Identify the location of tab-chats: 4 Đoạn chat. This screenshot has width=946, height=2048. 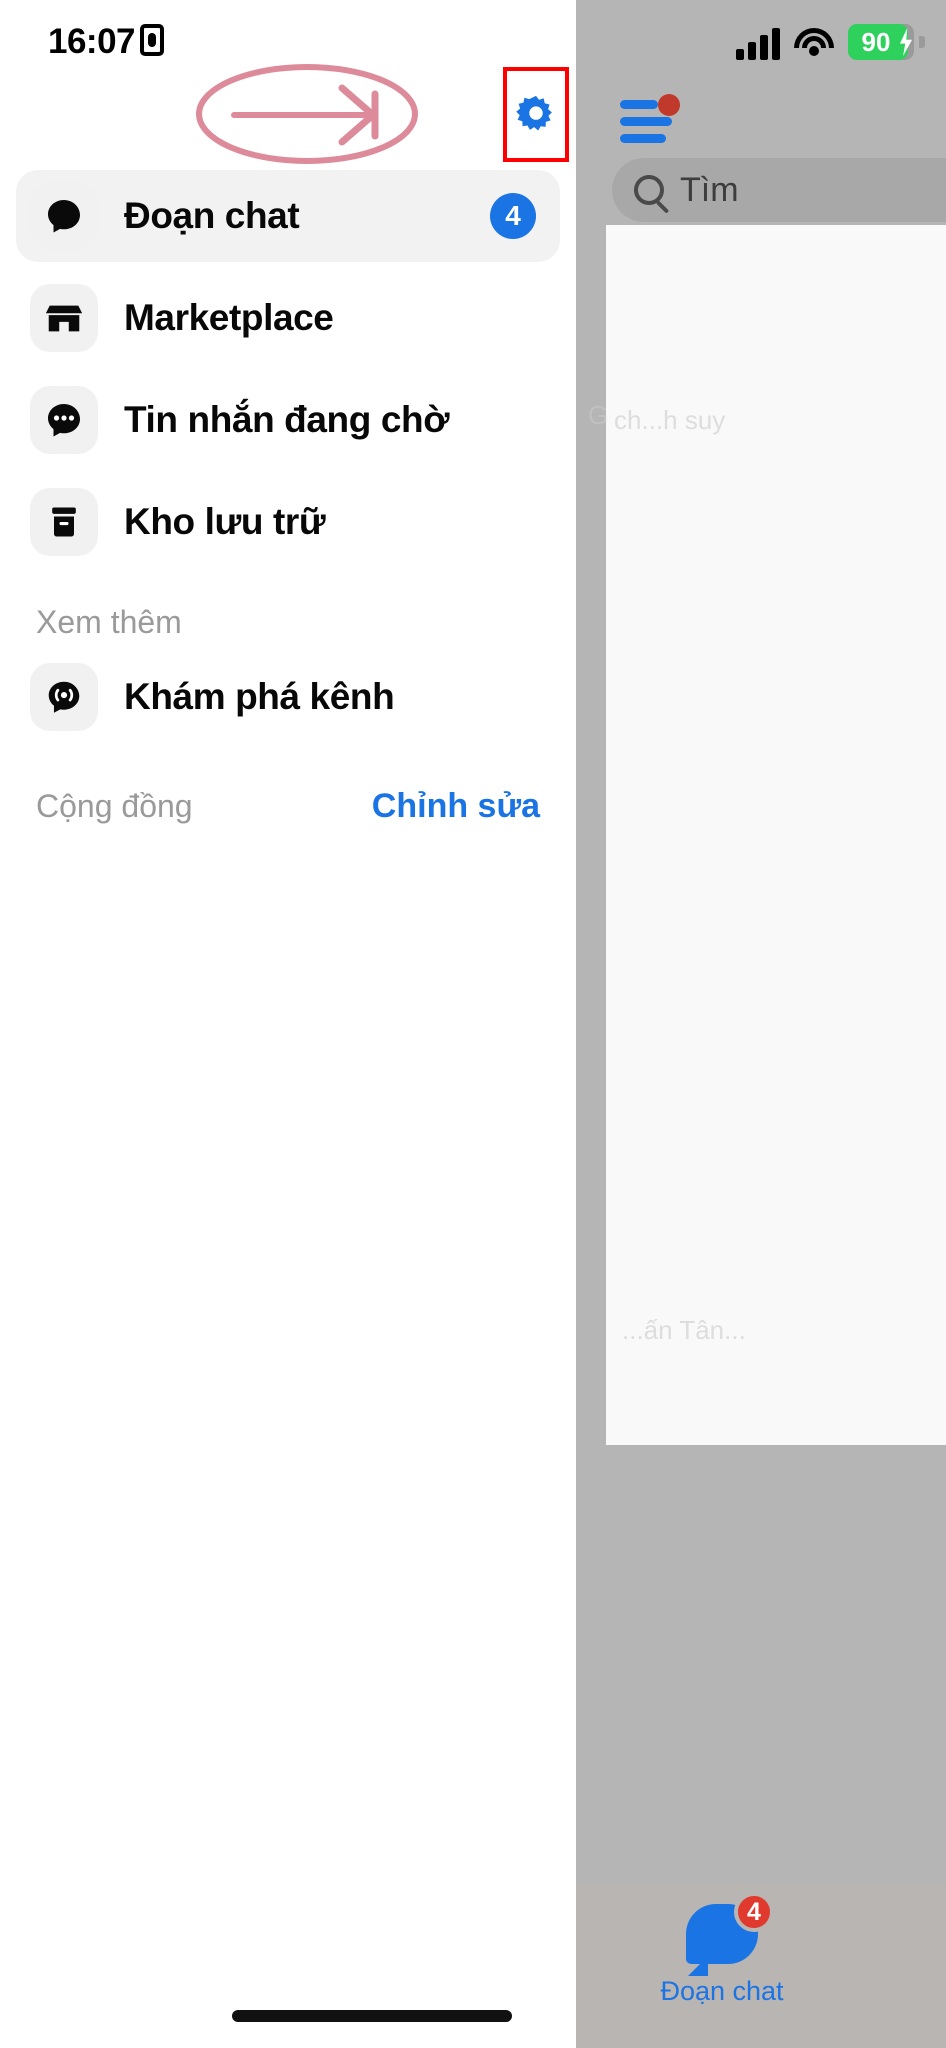
(722, 1949).